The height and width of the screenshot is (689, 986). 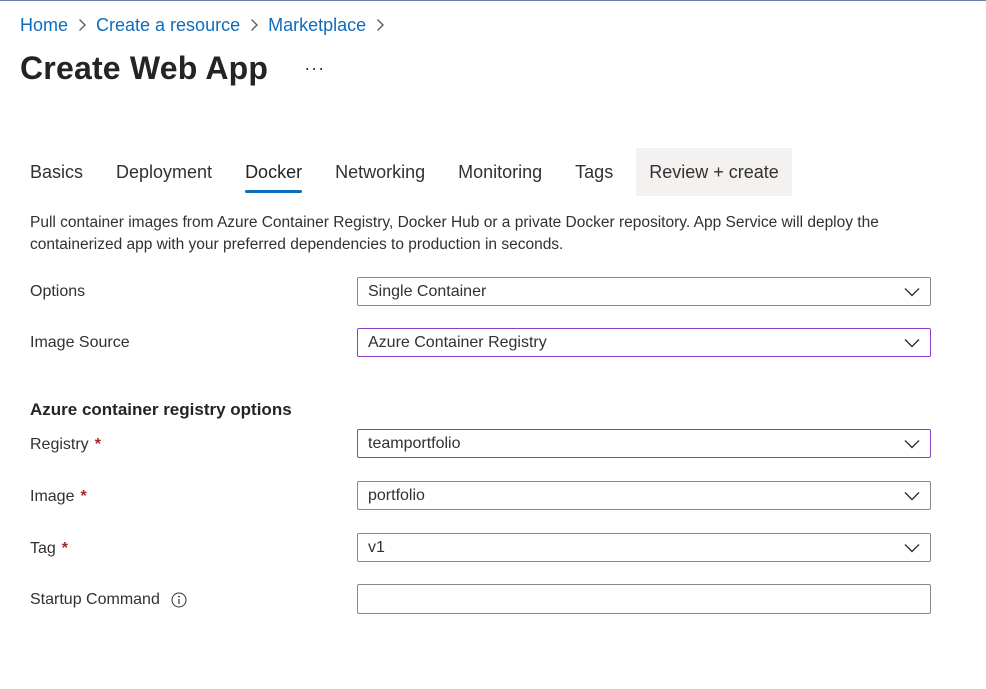 What do you see at coordinates (500, 172) in the screenshot?
I see `tab-monitoring: Monitoring` at bounding box center [500, 172].